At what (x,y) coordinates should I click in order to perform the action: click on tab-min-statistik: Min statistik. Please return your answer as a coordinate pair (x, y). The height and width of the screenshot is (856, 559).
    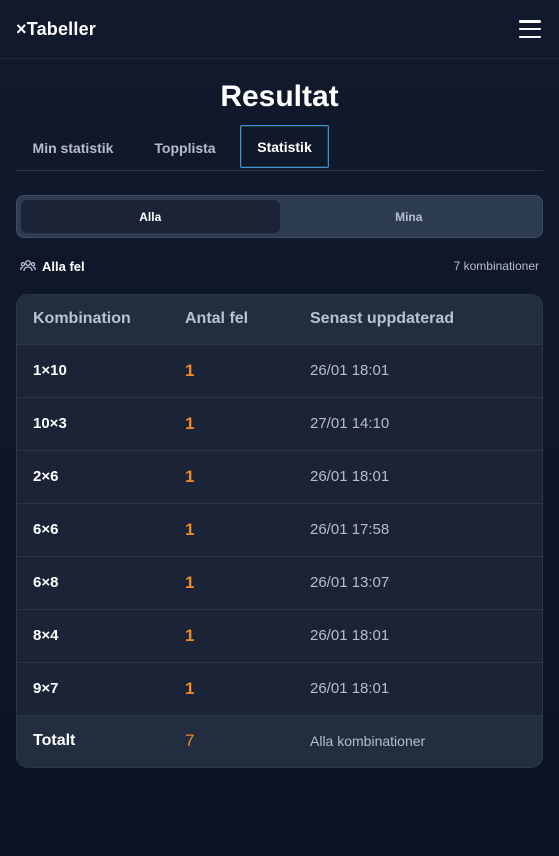
    Looking at the image, I should click on (73, 147).